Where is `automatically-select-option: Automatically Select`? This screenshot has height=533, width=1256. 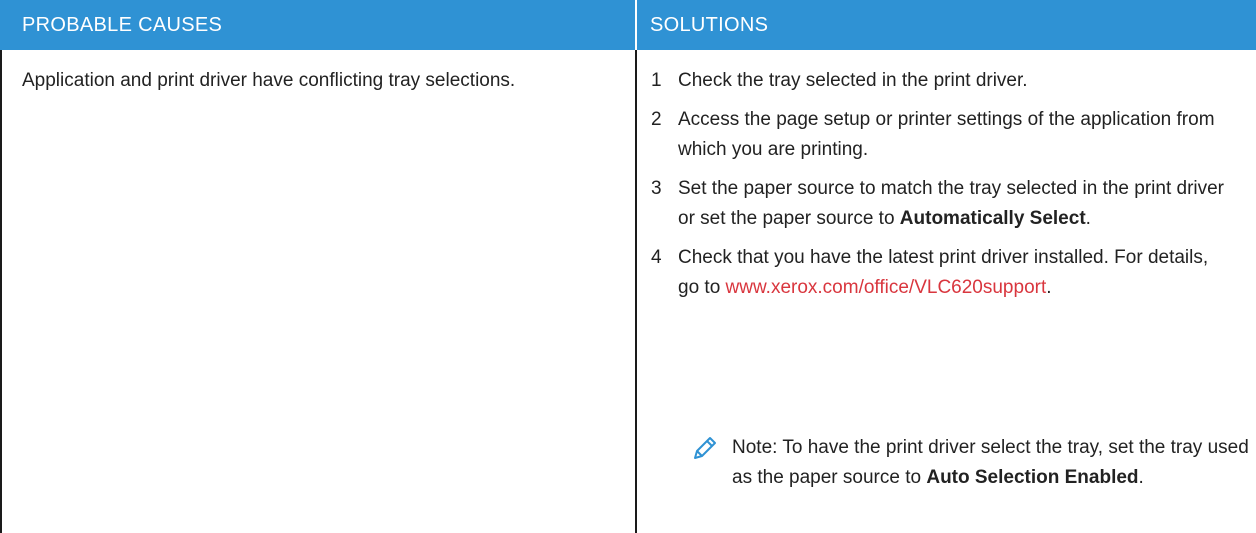
automatically-select-option: Automatically Select is located at coordinates (992, 218).